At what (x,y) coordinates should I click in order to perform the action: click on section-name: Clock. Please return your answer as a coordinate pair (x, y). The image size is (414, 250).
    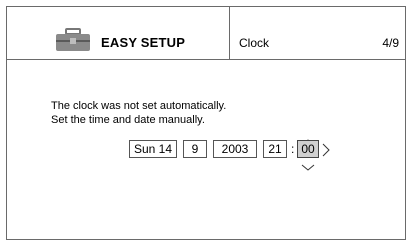
    Looking at the image, I should click on (254, 43).